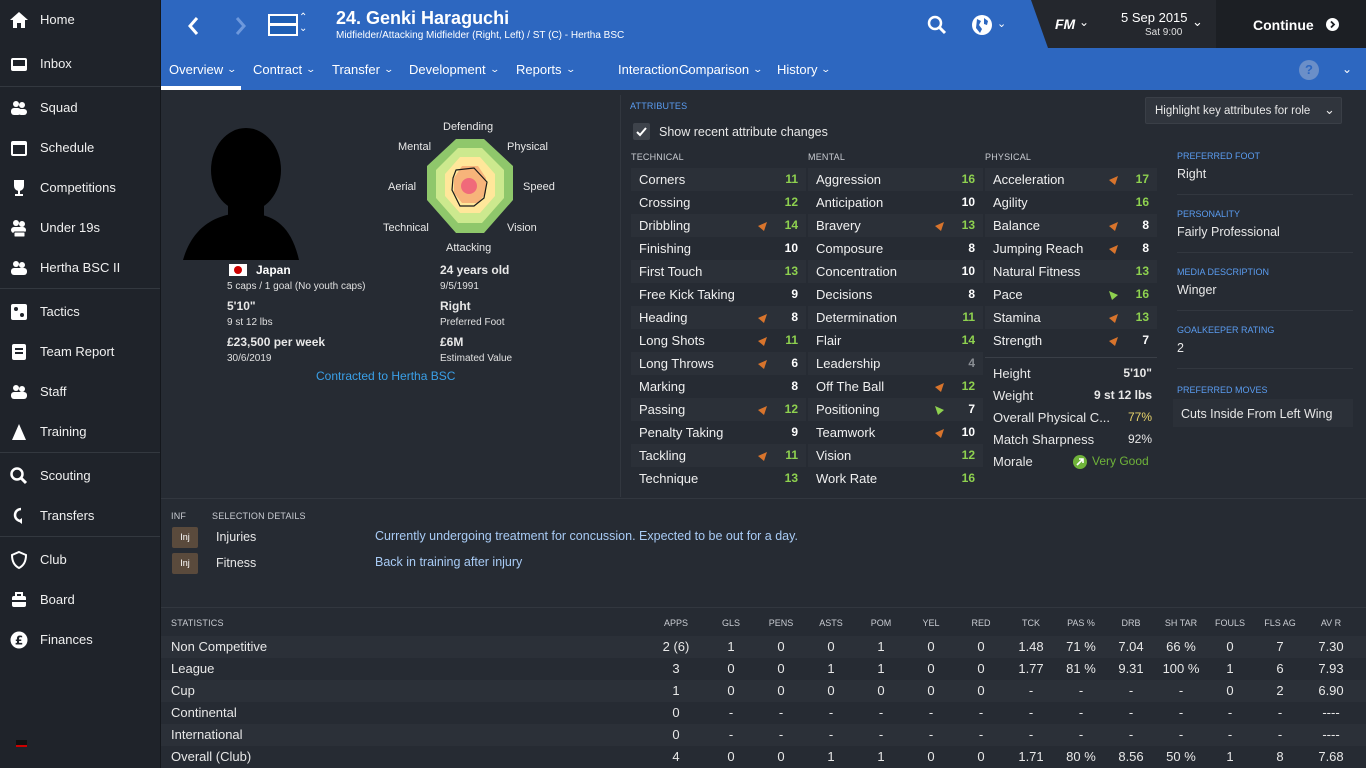 Image resolution: width=1366 pixels, height=768 pixels. Describe the element at coordinates (718, 386) in the screenshot. I see `attribute-row: Marking 8` at that location.